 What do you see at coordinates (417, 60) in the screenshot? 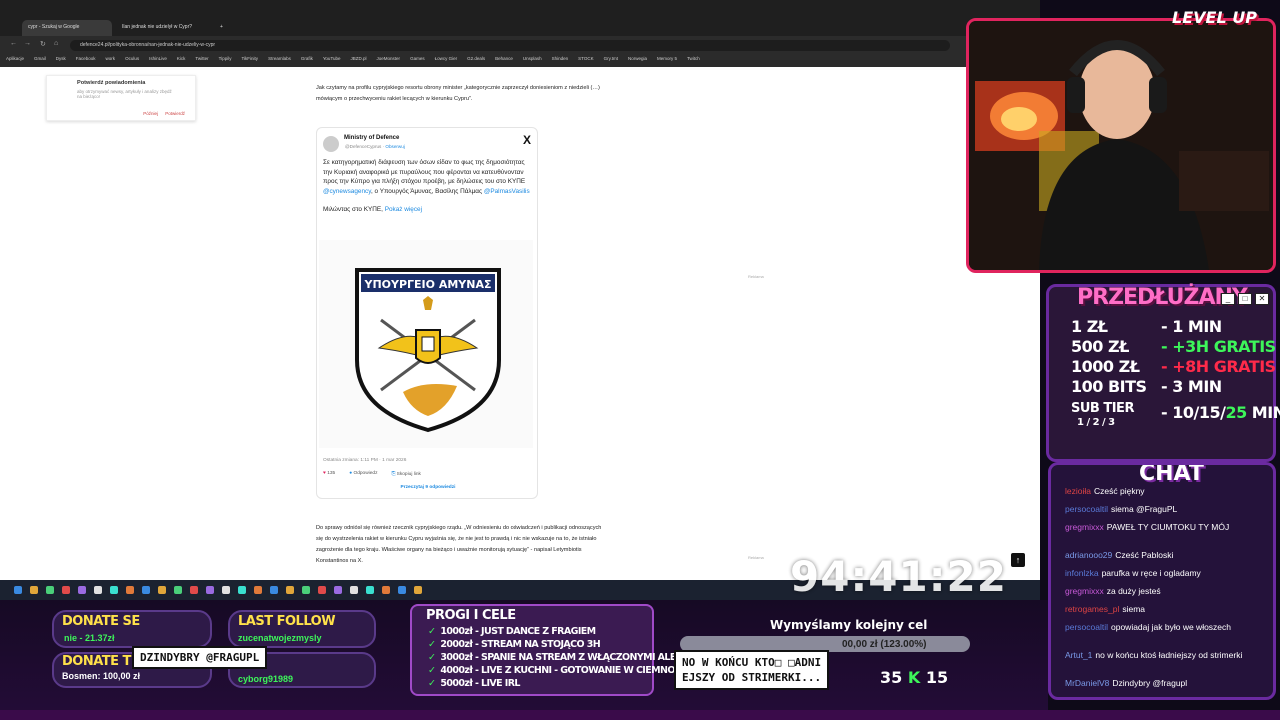
I see `bookmark-item: Games` at bounding box center [417, 60].